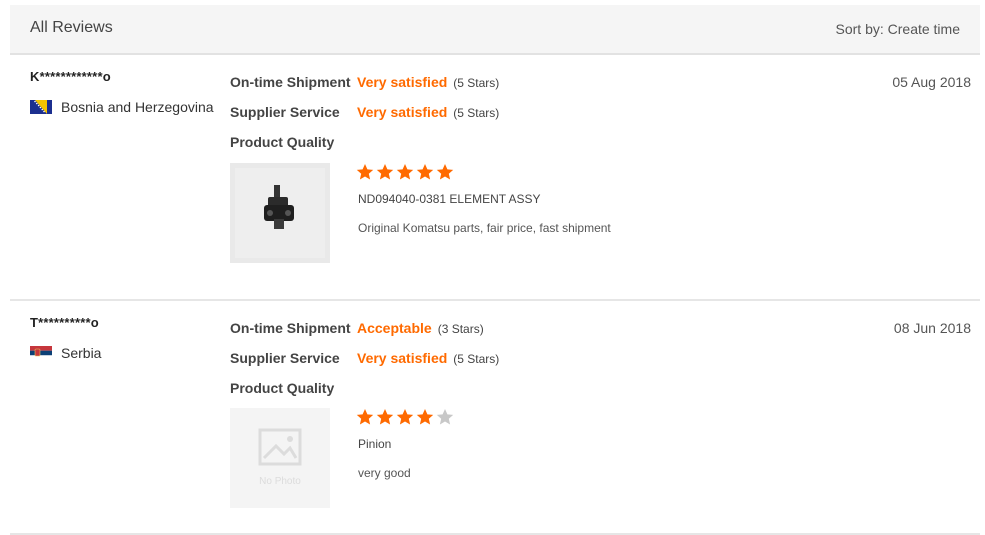 The width and height of the screenshot is (985, 535). I want to click on bosnia-flag-icon, so click(41, 107).